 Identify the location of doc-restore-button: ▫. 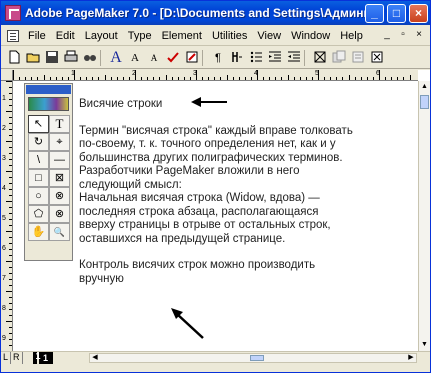
(403, 35).